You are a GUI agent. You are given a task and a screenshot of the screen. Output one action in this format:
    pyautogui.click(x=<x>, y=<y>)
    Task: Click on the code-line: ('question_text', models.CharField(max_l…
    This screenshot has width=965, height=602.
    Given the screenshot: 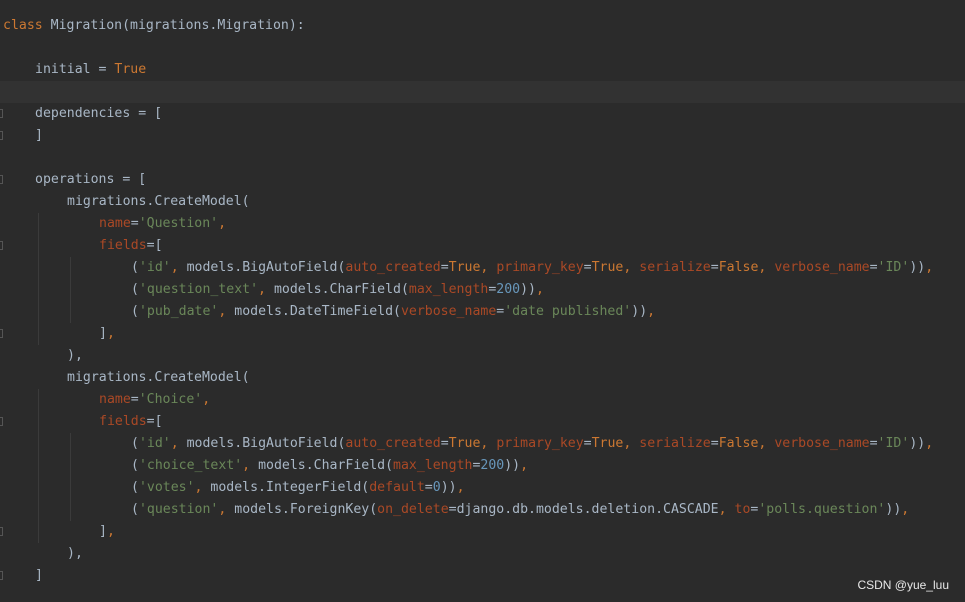 What is the action you would take?
    pyautogui.click(x=482, y=290)
    